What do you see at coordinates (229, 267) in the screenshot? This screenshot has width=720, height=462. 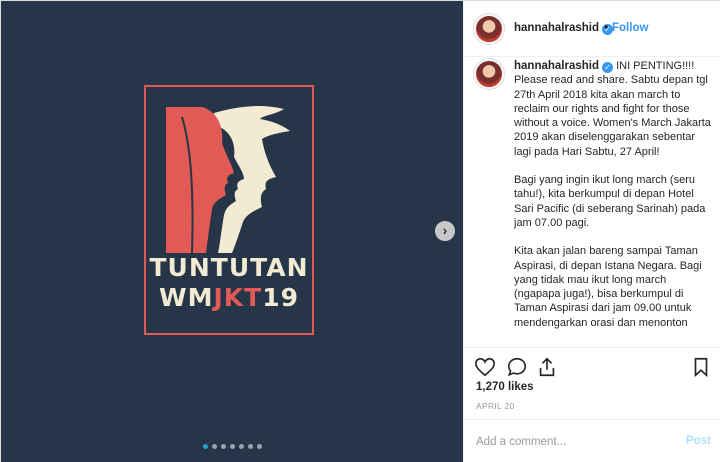 I see `poster-title-line1: TUNTUTAN` at bounding box center [229, 267].